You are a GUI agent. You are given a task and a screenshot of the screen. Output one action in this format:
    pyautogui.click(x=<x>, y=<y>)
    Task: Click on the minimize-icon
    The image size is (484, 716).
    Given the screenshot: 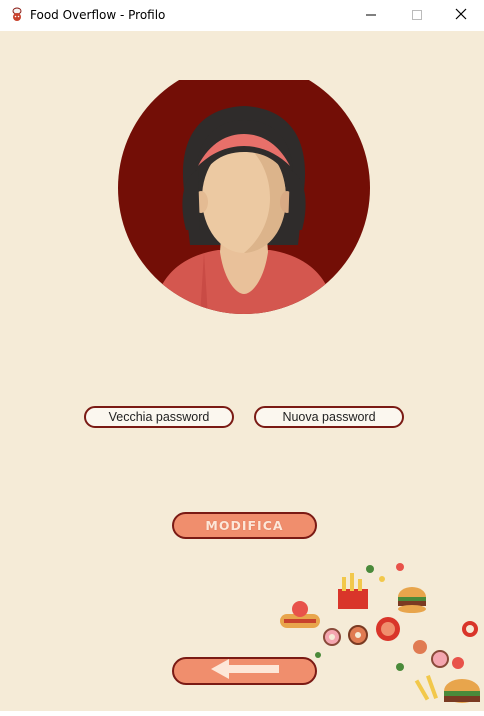 What is the action you would take?
    pyautogui.click(x=371, y=16)
    